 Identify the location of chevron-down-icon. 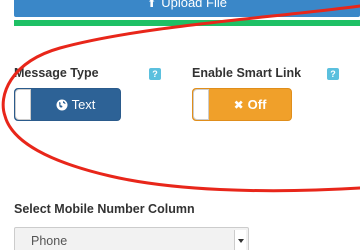
(240, 241).